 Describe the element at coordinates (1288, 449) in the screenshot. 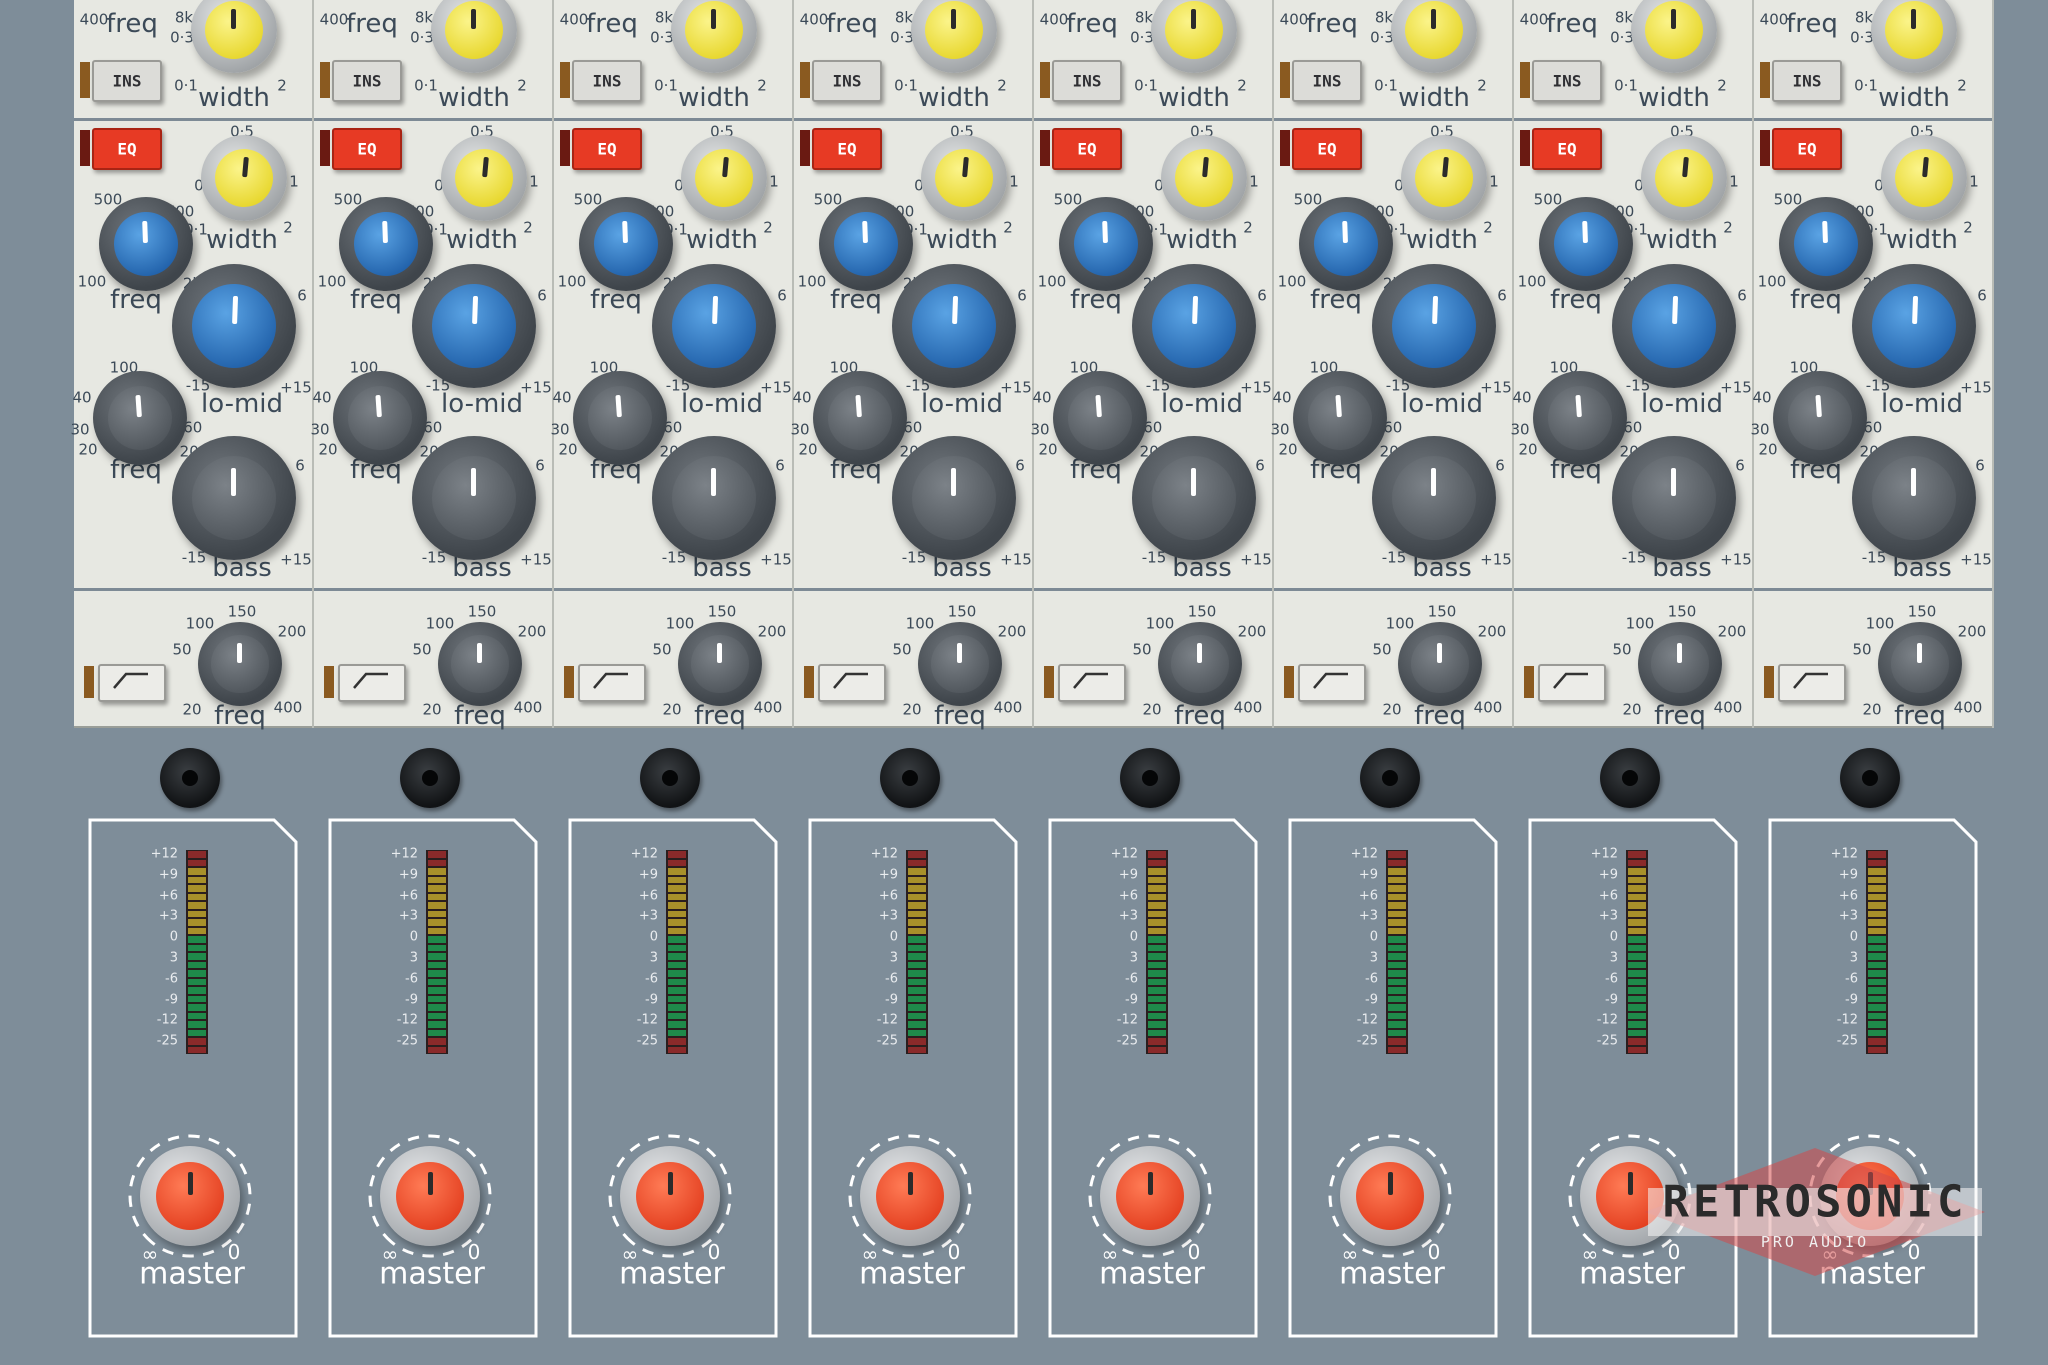

I see `bass-freq-tick-label: 20` at that location.